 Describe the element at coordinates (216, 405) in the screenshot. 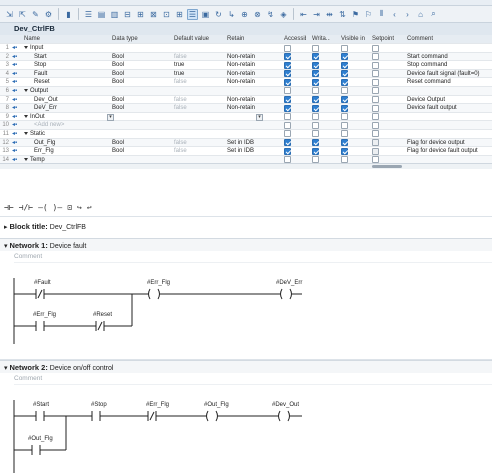

I see `tag-out-flg-coil: #Out_Flg` at that location.